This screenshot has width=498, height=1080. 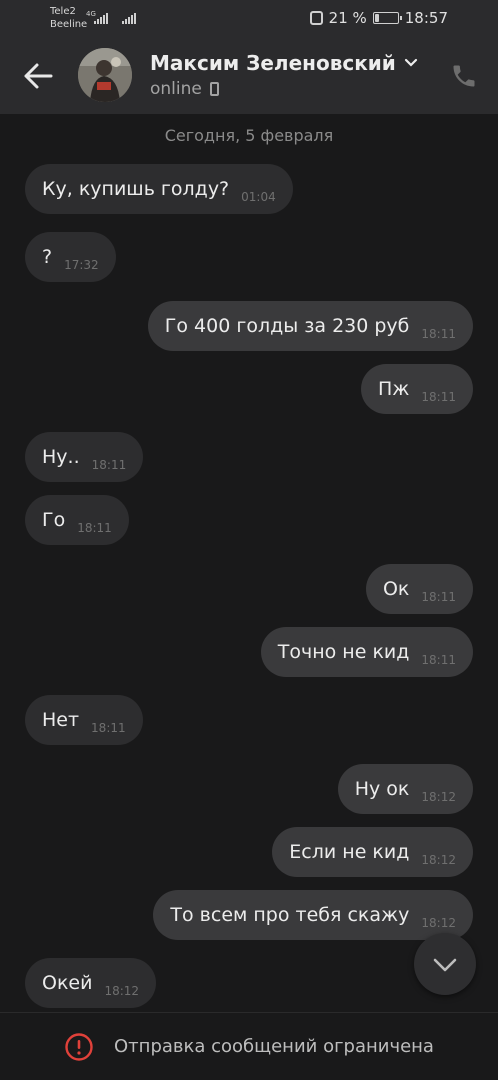 I want to click on message-outgoing: Ок 18:11, so click(x=419, y=589).